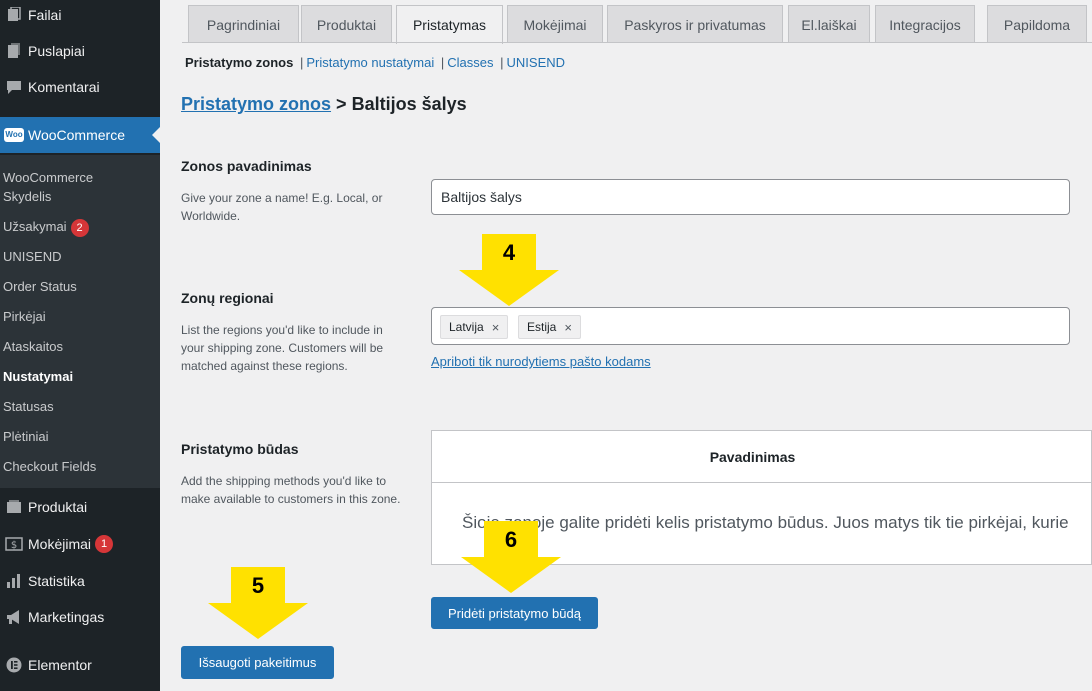  I want to click on woo-icon: Woo, so click(14, 135).